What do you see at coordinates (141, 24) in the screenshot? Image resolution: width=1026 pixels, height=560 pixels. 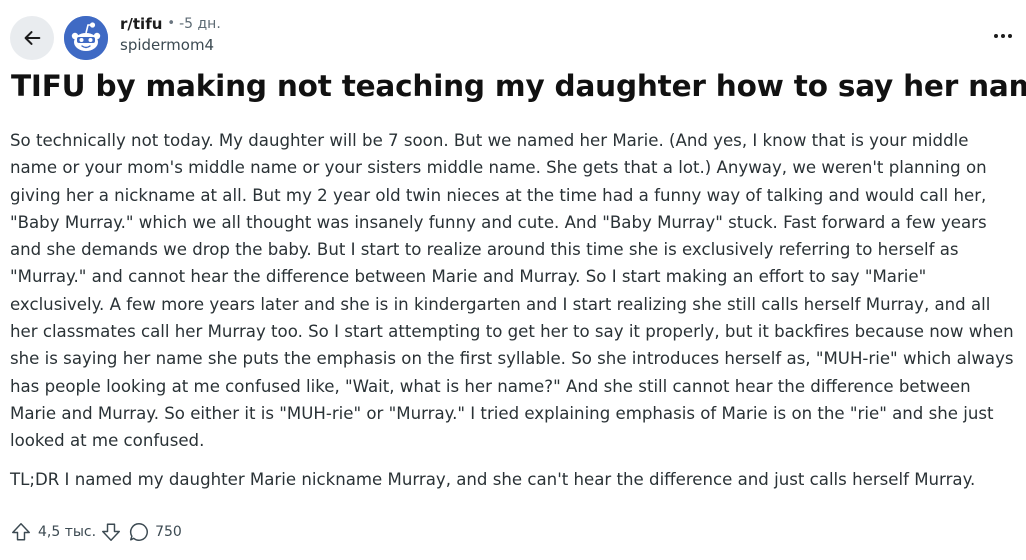 I see `subreddit-link: r/tifu` at bounding box center [141, 24].